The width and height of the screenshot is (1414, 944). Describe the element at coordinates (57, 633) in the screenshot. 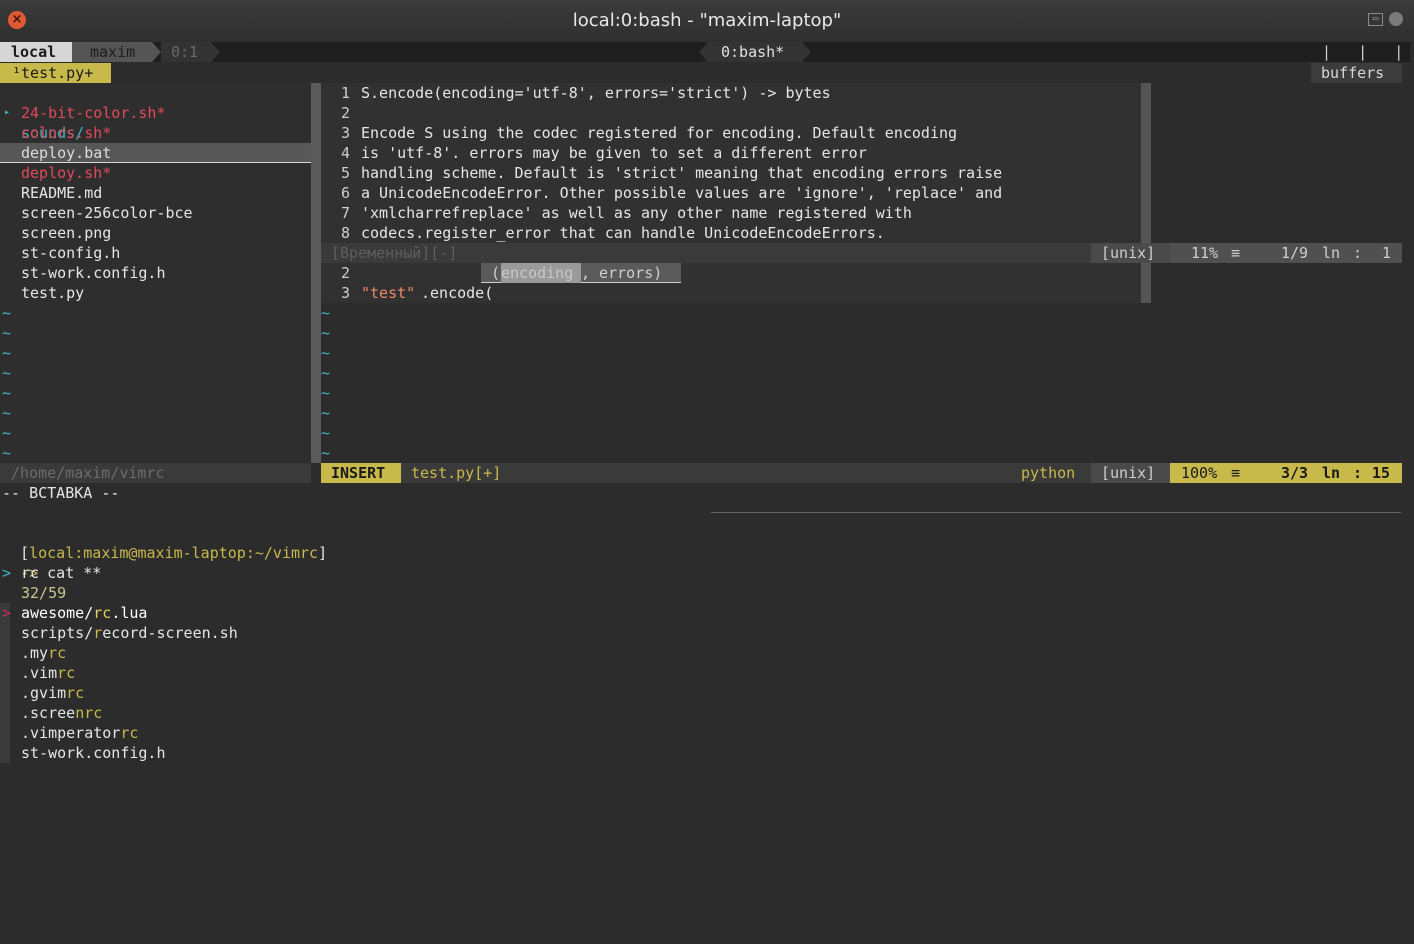

I see `fzf-result-text: scripts/` at that location.